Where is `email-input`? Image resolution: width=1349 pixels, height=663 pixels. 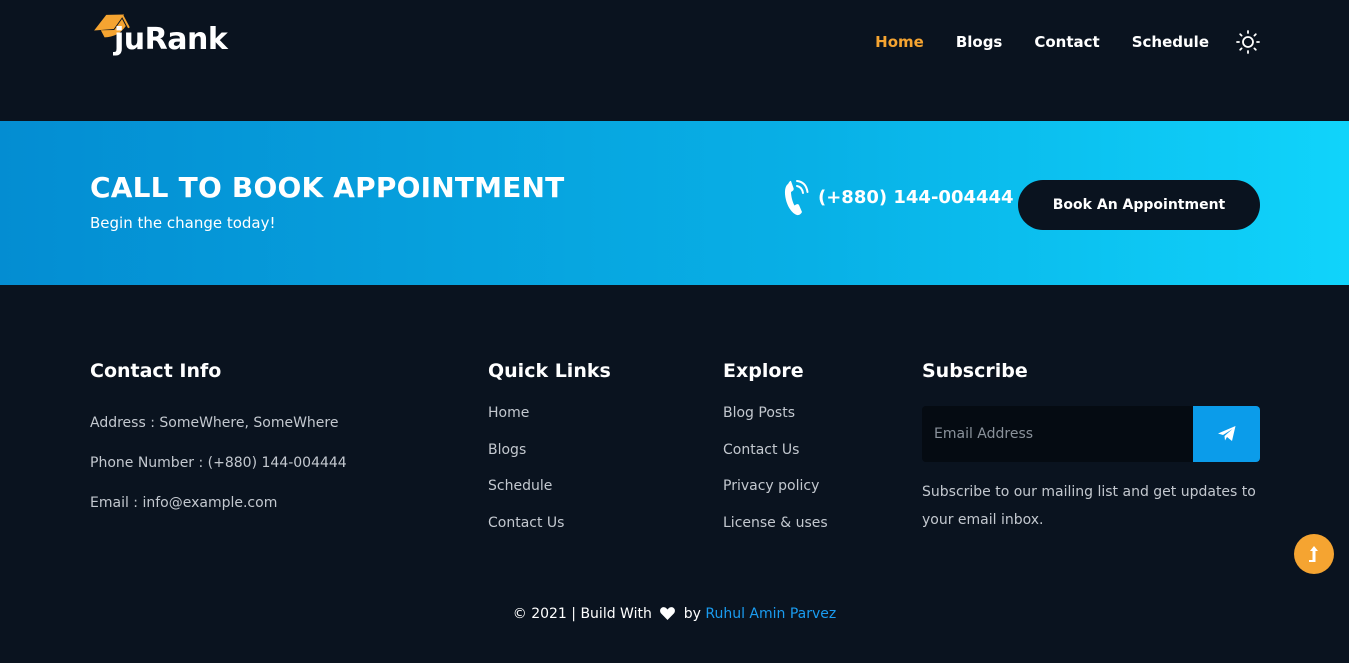
email-input is located at coordinates (1057, 434).